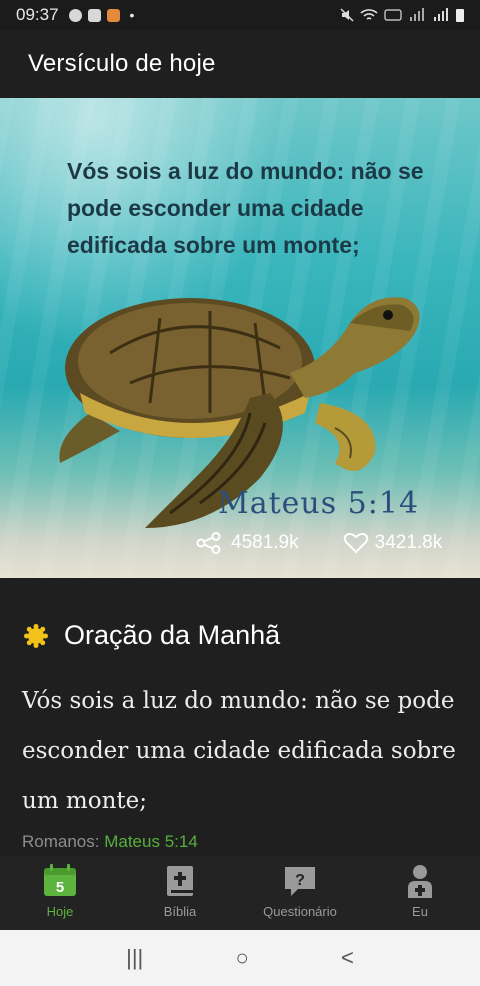 The image size is (480, 986). I want to click on quiz-icon: ?, so click(300, 881).